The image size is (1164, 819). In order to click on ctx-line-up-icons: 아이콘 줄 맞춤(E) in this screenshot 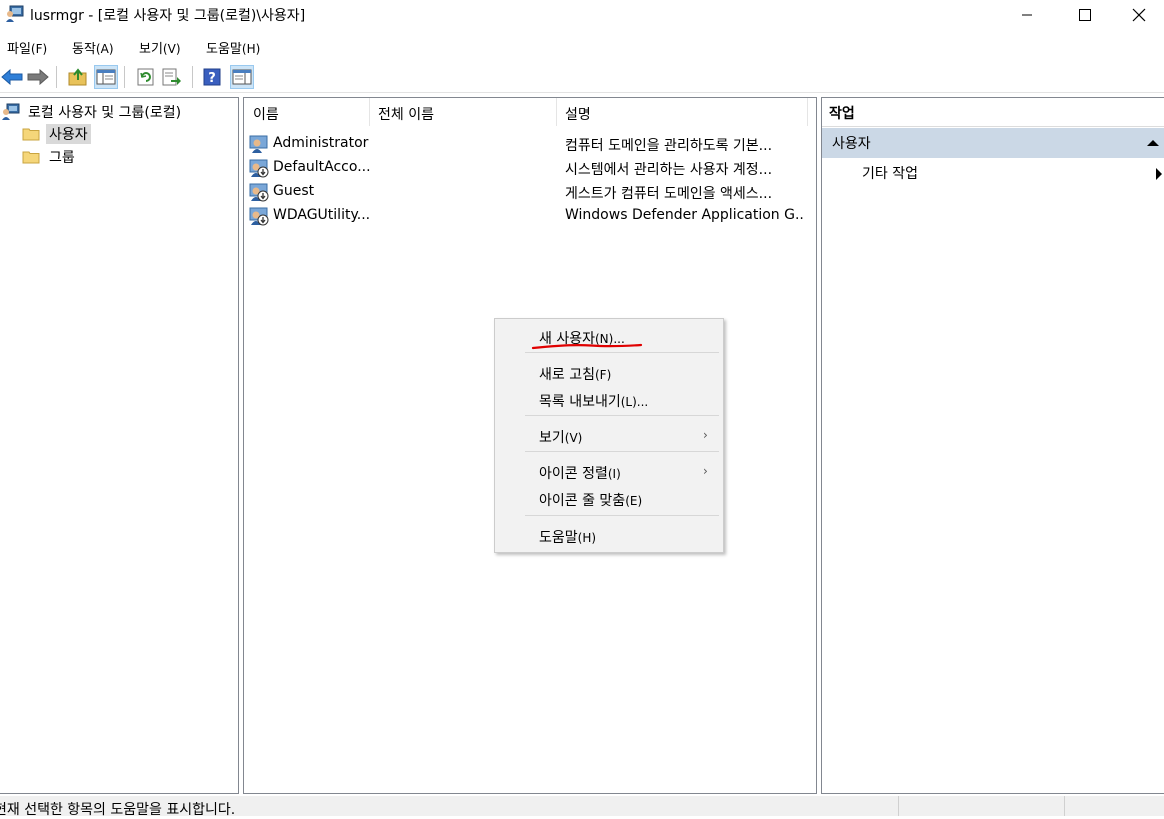, I will do `click(590, 500)`.